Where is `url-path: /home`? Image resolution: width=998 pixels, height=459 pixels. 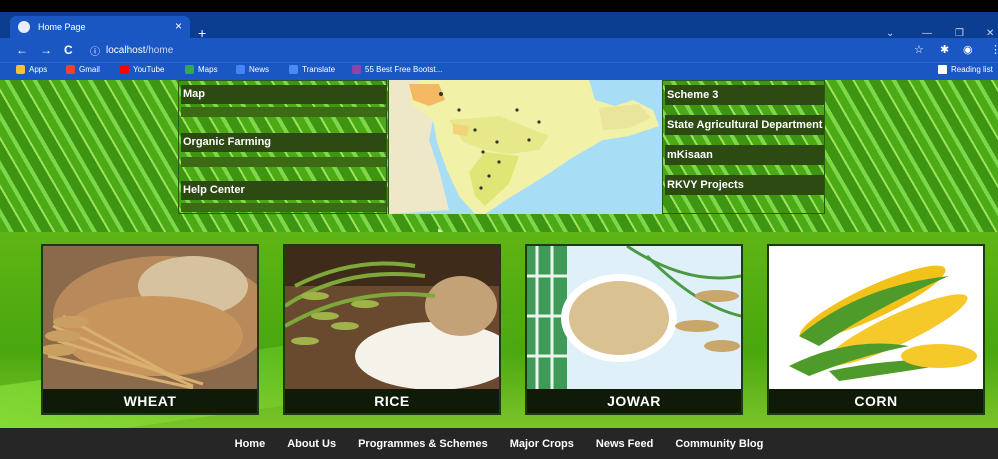 url-path: /home is located at coordinates (159, 50).